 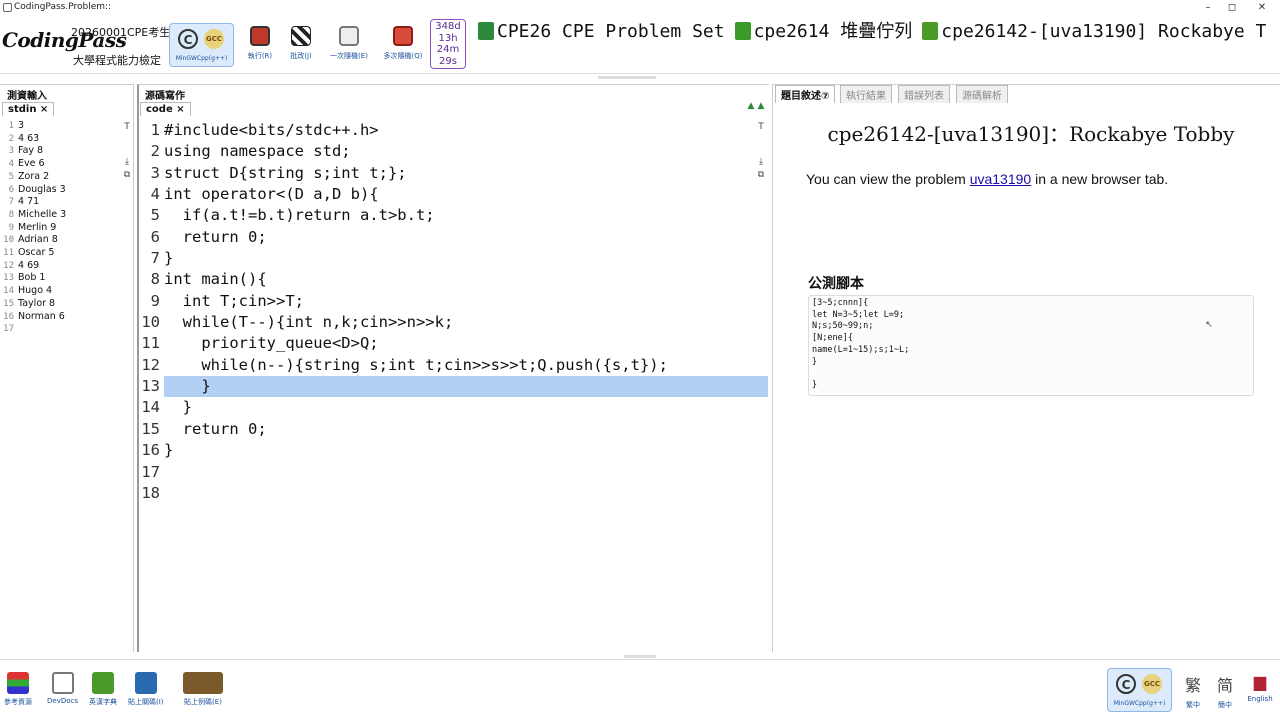 I want to click on stdin-format-icon: T, so click(x=127, y=127).